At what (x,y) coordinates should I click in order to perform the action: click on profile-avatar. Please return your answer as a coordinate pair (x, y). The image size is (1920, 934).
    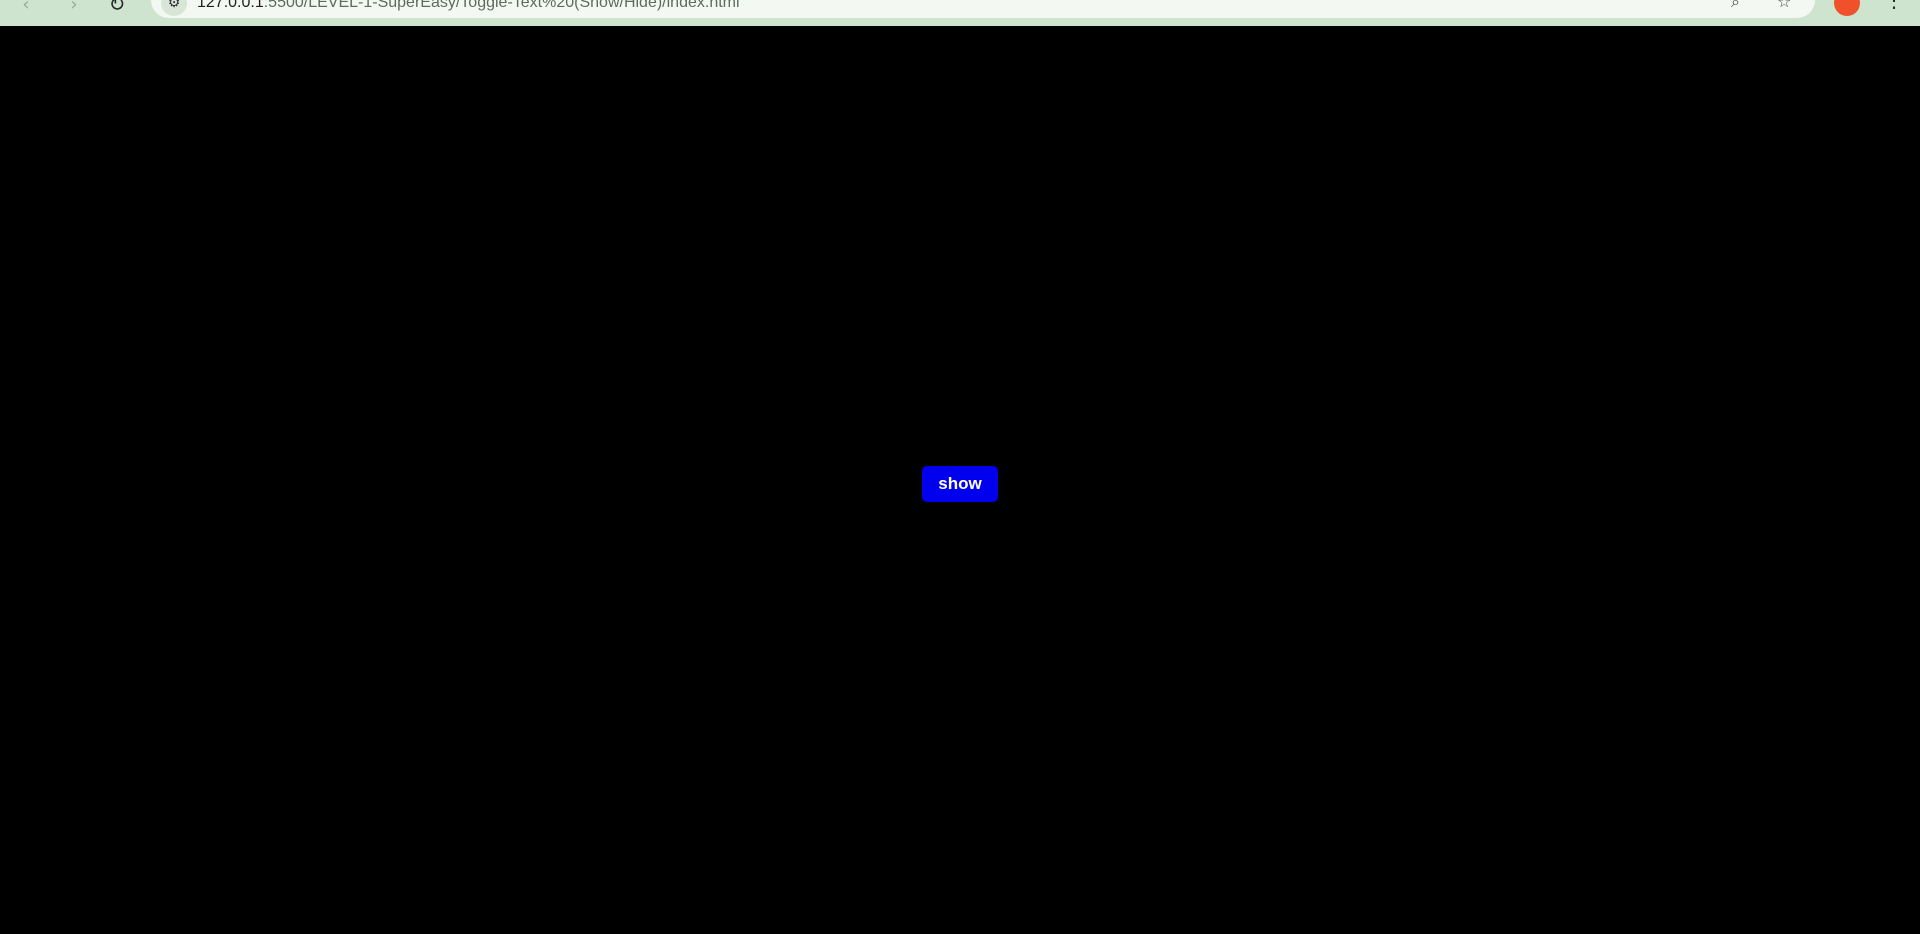
    Looking at the image, I should click on (1847, 8).